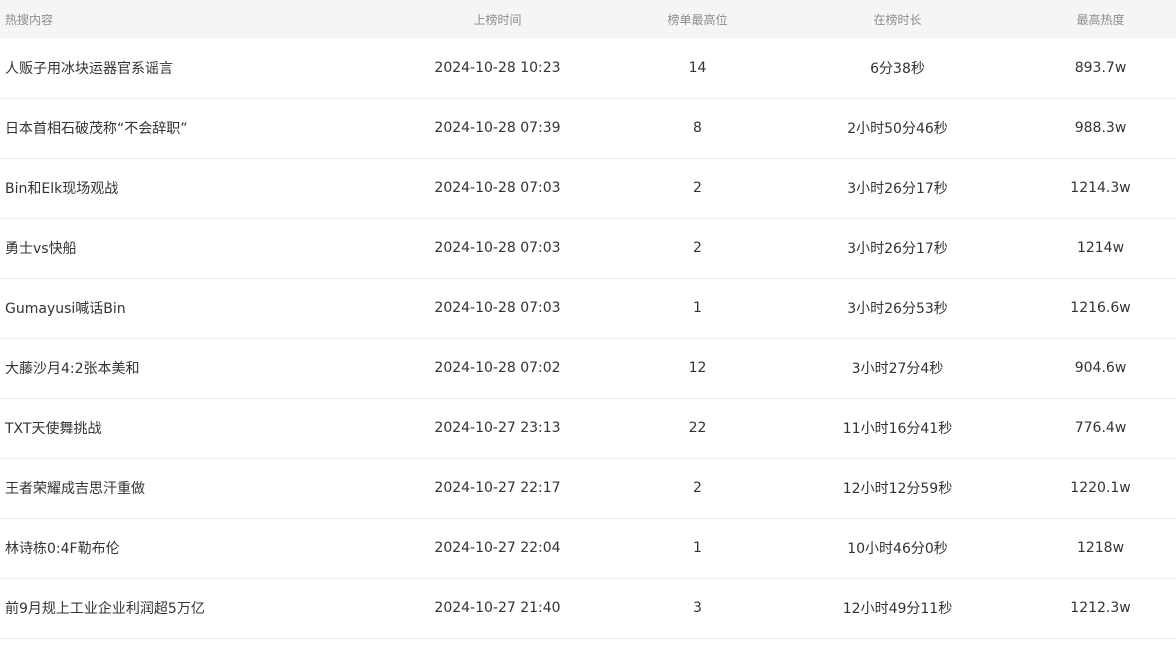 This screenshot has height=647, width=1176. I want to click on time-cell: 2024-10-27 22:04, so click(497, 548).